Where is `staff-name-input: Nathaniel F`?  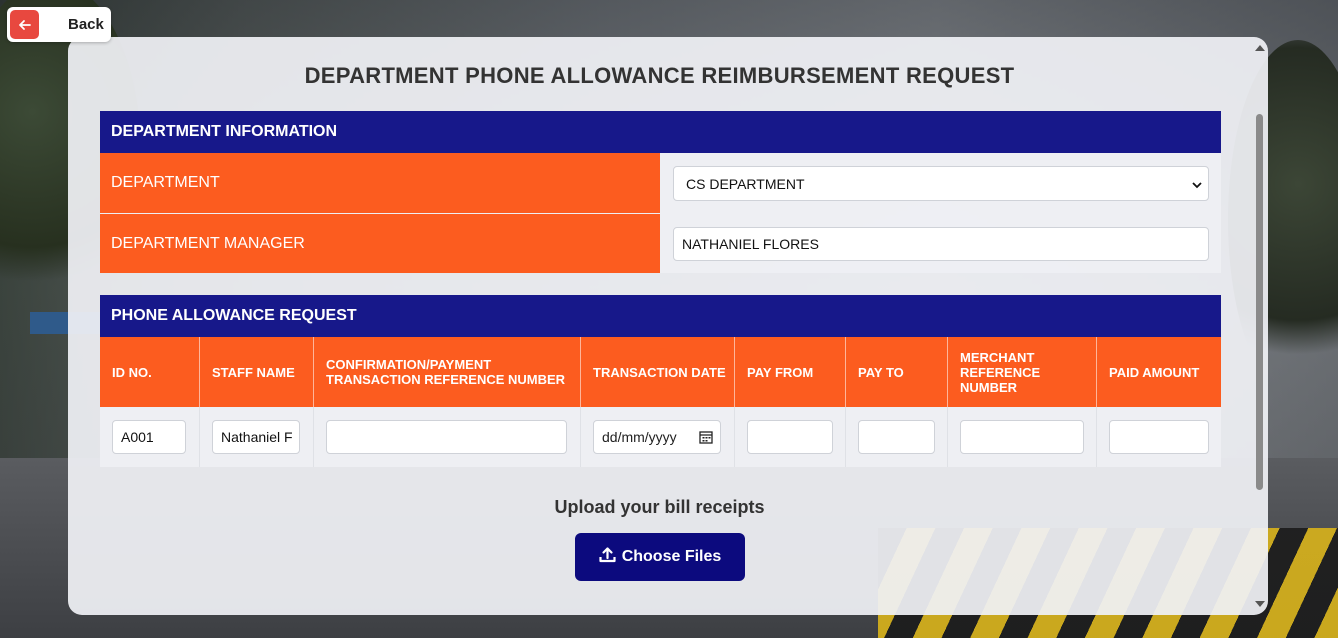 staff-name-input: Nathaniel F is located at coordinates (256, 437).